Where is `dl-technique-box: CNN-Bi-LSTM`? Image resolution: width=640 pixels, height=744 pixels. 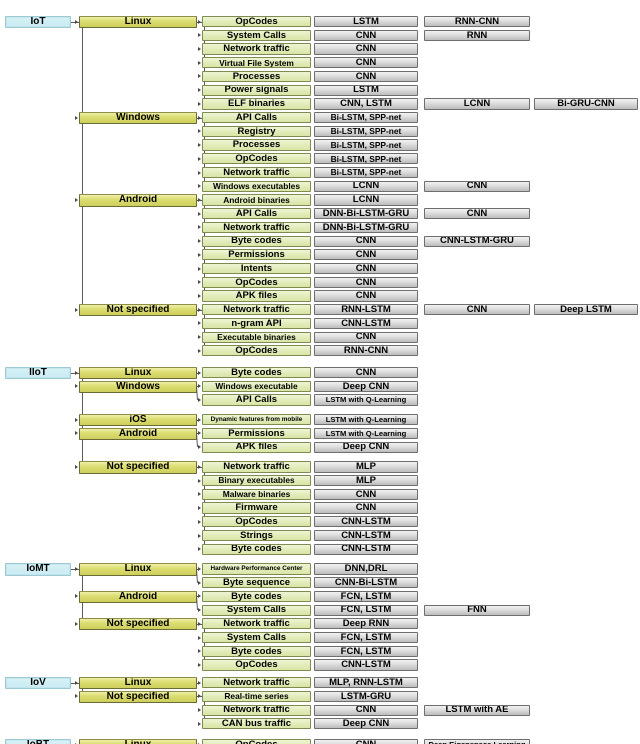
dl-technique-box: CNN-Bi-LSTM is located at coordinates (366, 583).